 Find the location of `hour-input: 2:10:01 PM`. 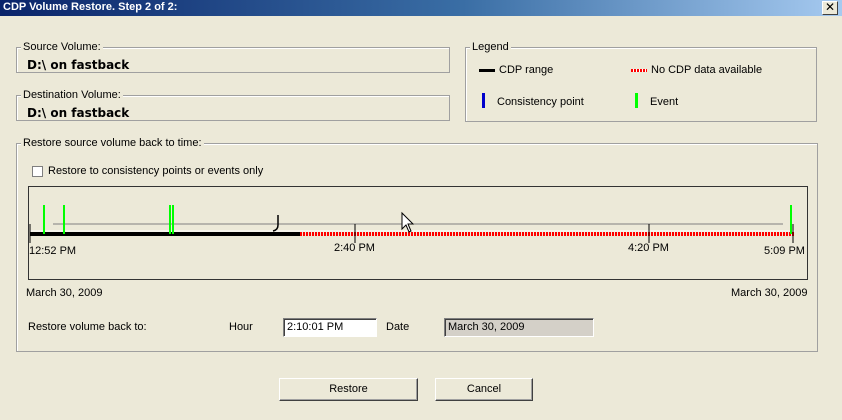

hour-input: 2:10:01 PM is located at coordinates (330, 327).